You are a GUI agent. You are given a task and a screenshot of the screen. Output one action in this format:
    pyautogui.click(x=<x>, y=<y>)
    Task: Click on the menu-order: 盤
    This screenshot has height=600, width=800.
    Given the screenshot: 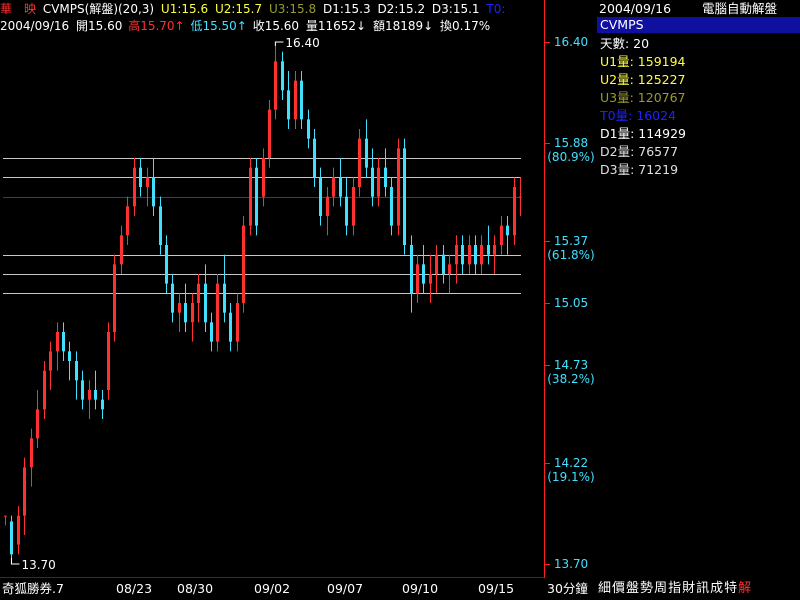 What is the action you would take?
    pyautogui.click(x=633, y=588)
    